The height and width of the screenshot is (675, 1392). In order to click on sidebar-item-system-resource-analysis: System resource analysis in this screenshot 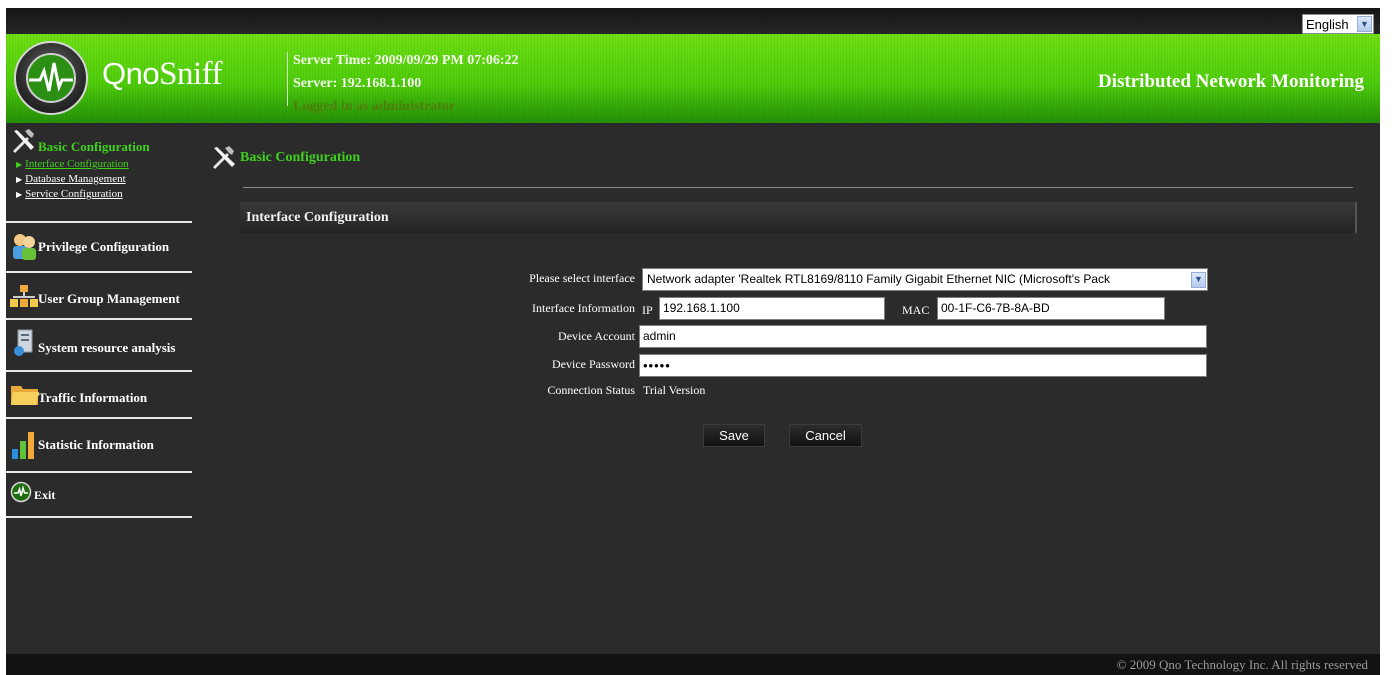, I will do `click(99, 346)`.